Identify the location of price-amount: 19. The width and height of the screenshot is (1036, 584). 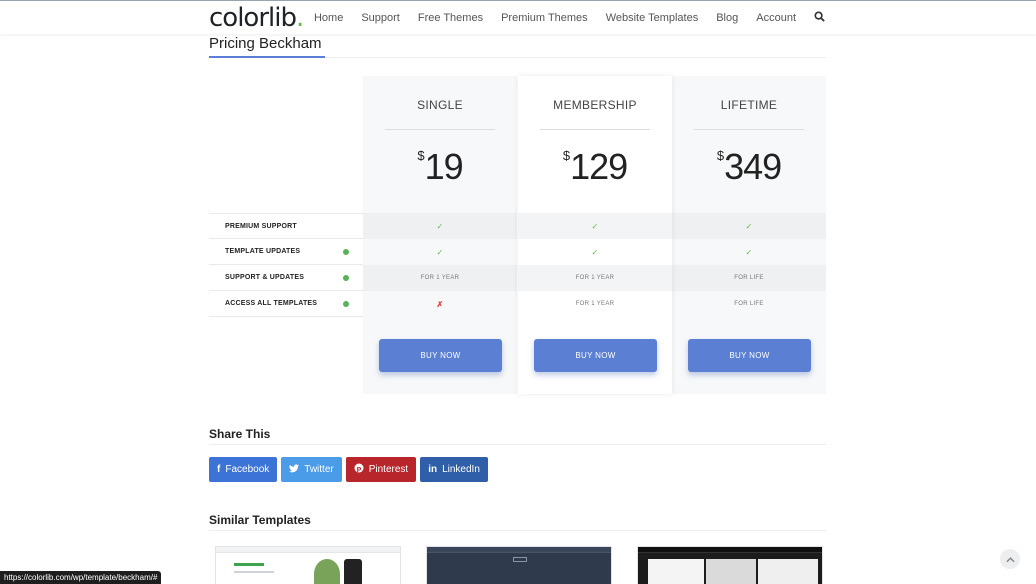
(444, 166).